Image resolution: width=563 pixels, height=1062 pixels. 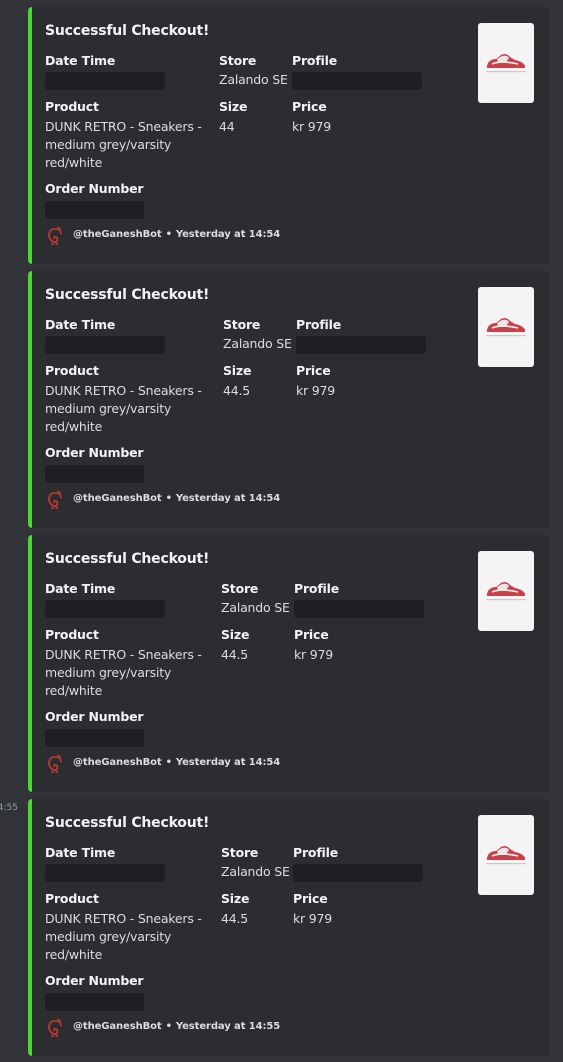 What do you see at coordinates (9, 808) in the screenshot?
I see `message-timestamp: 14:55` at bounding box center [9, 808].